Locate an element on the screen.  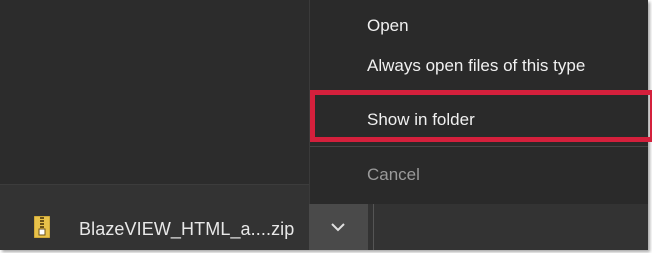
menu-item-always-open: Always open files of this type is located at coordinates (476, 66).